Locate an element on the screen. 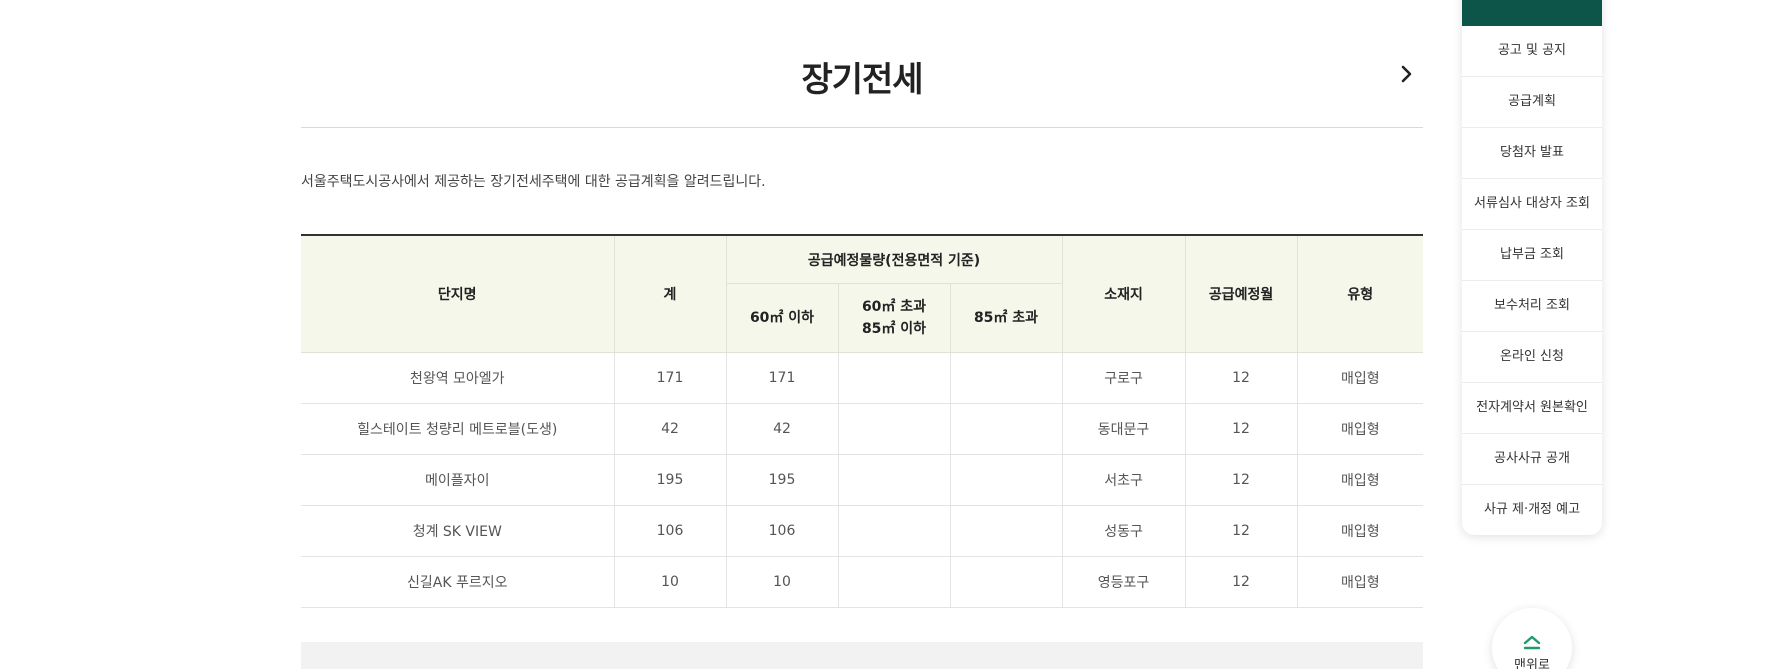 The width and height of the screenshot is (1789, 669). title-bar: 장기전세 is located at coordinates (862, 64).